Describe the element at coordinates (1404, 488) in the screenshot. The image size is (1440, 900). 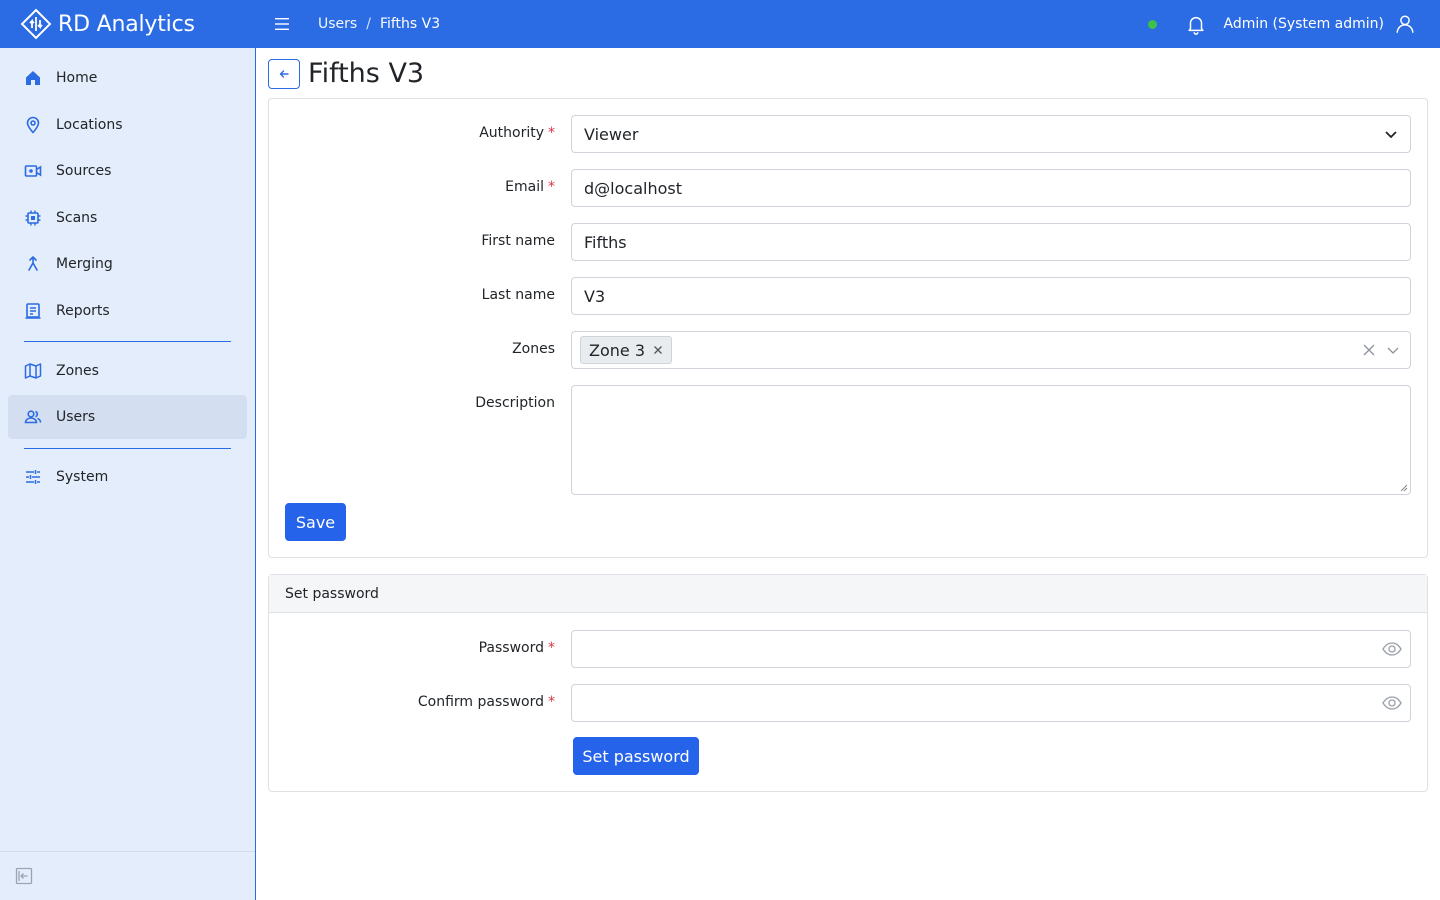
I see `resize-handle-icon` at that location.